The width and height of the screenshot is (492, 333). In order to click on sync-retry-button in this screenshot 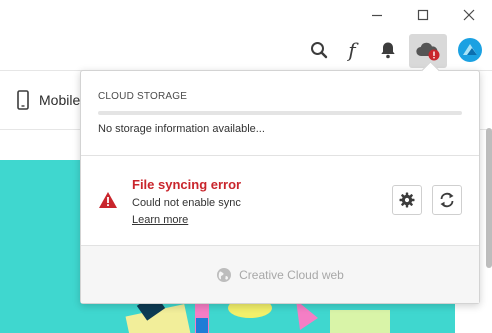, I will do `click(447, 200)`.